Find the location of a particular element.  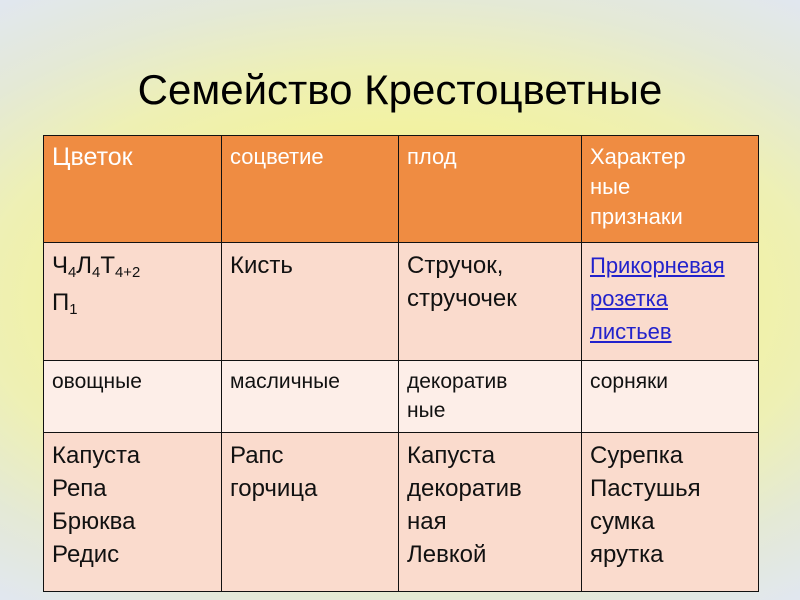

cell-examples-ornamental: Капуста декоратив ная Левкой is located at coordinates (490, 512).